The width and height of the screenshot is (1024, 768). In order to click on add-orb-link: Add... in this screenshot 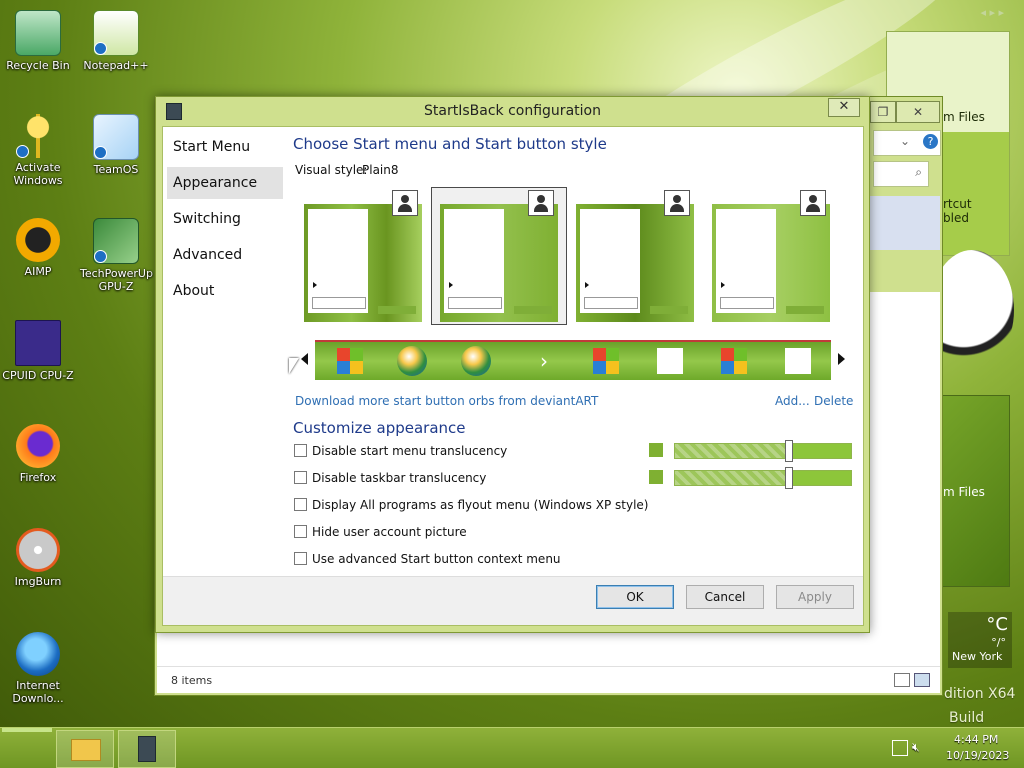, I will do `click(792, 401)`.